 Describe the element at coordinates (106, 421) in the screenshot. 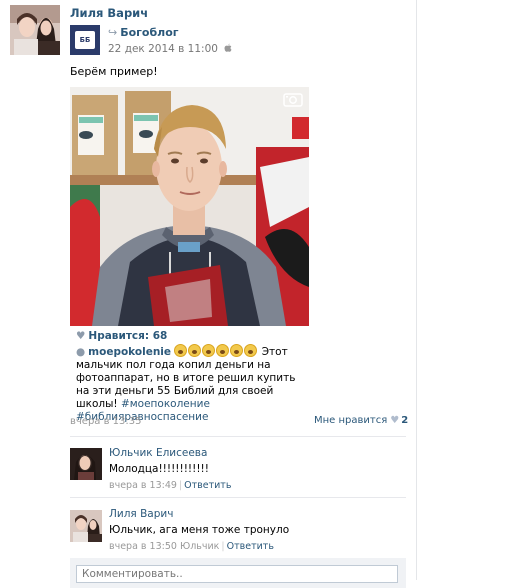

I see `post-time: вчера в 13:35` at that location.